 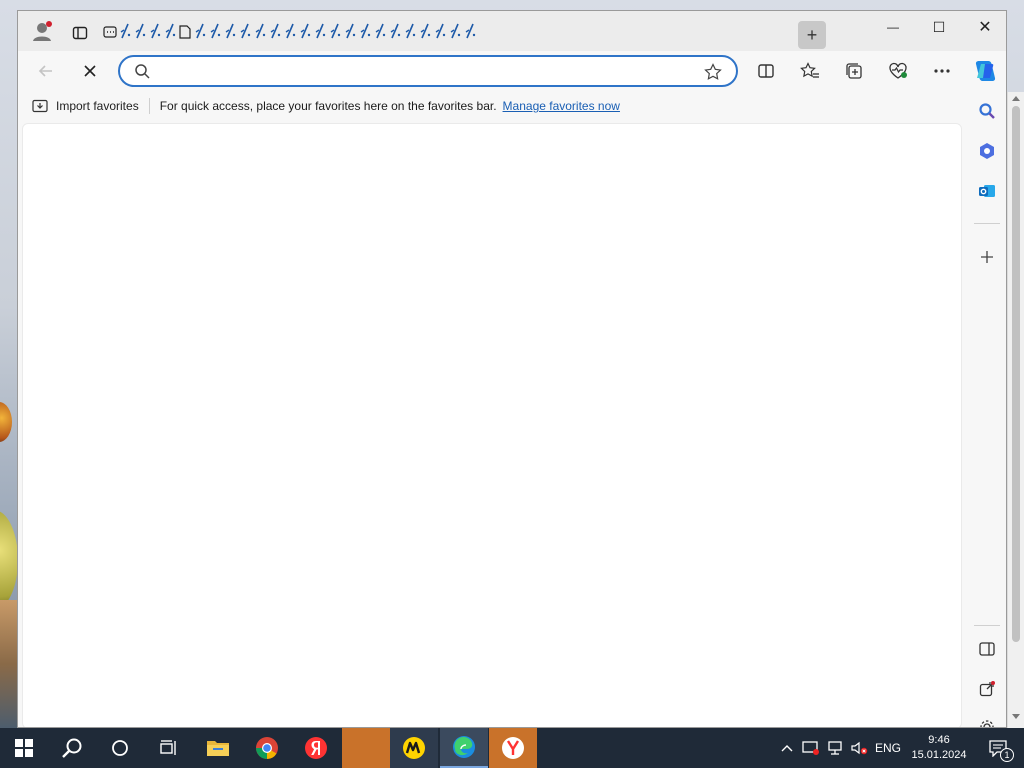 I want to click on chrome-button, so click(x=267, y=748).